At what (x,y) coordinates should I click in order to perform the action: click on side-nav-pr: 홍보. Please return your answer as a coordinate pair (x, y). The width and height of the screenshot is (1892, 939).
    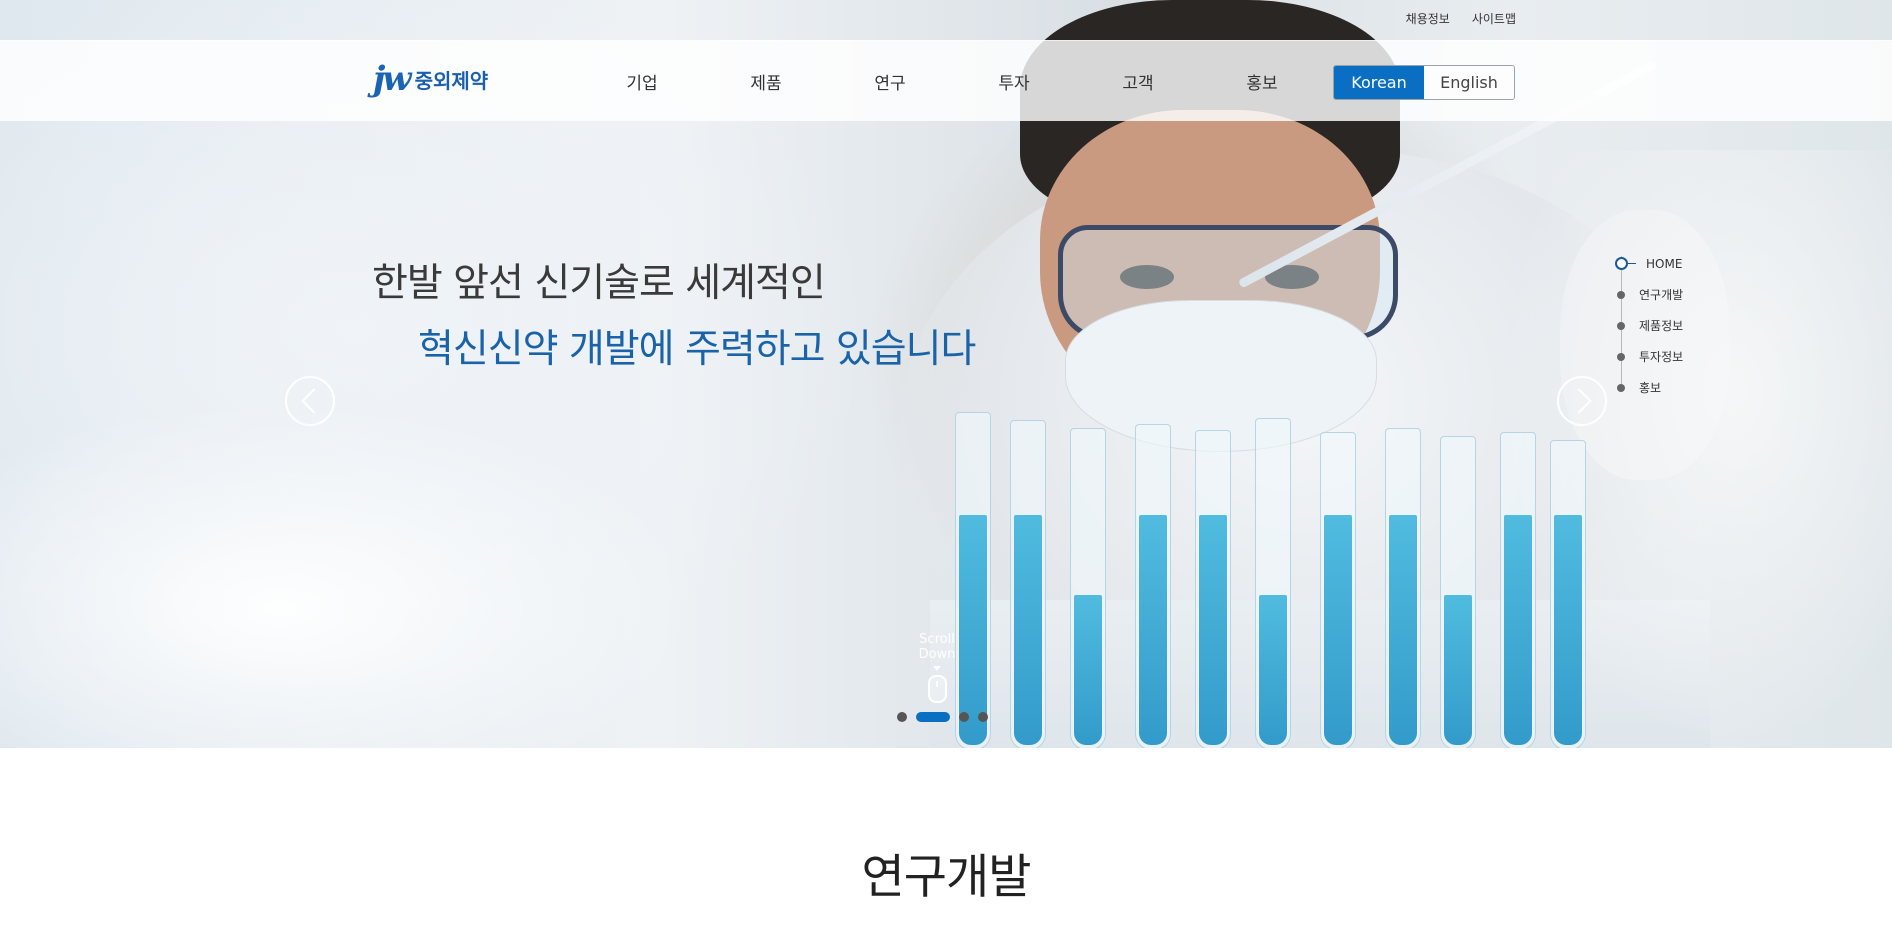
    Looking at the image, I should click on (1649, 387).